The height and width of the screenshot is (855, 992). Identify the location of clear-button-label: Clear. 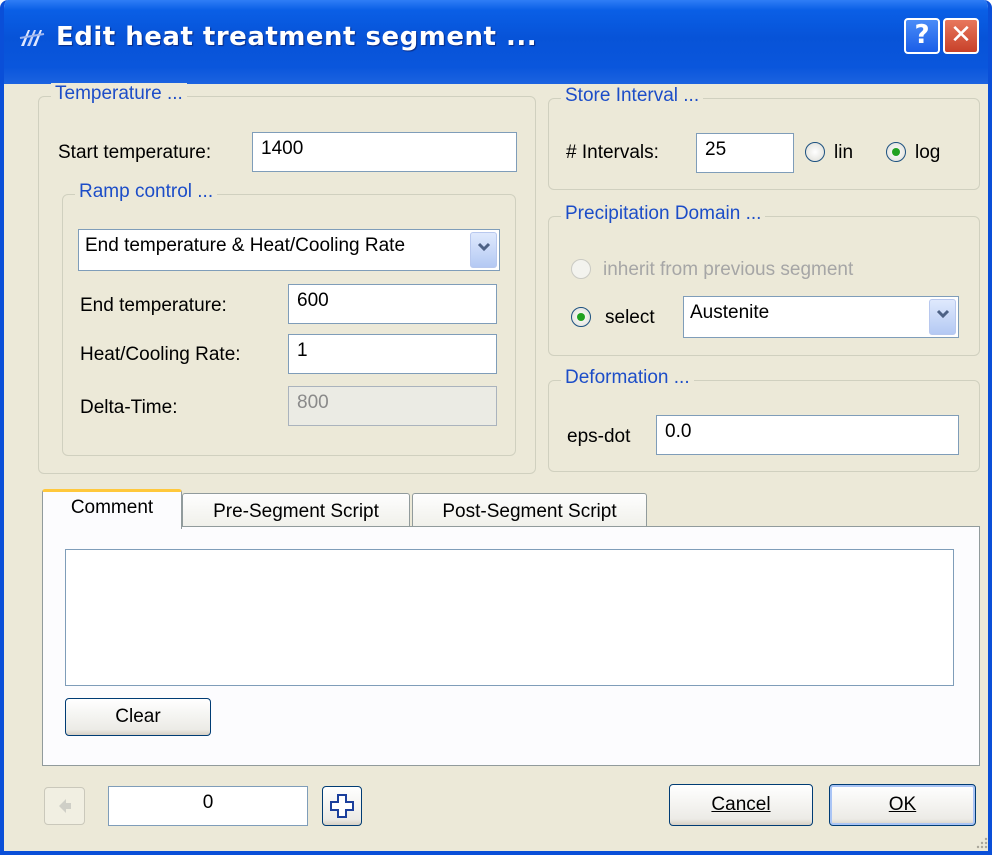
(138, 716).